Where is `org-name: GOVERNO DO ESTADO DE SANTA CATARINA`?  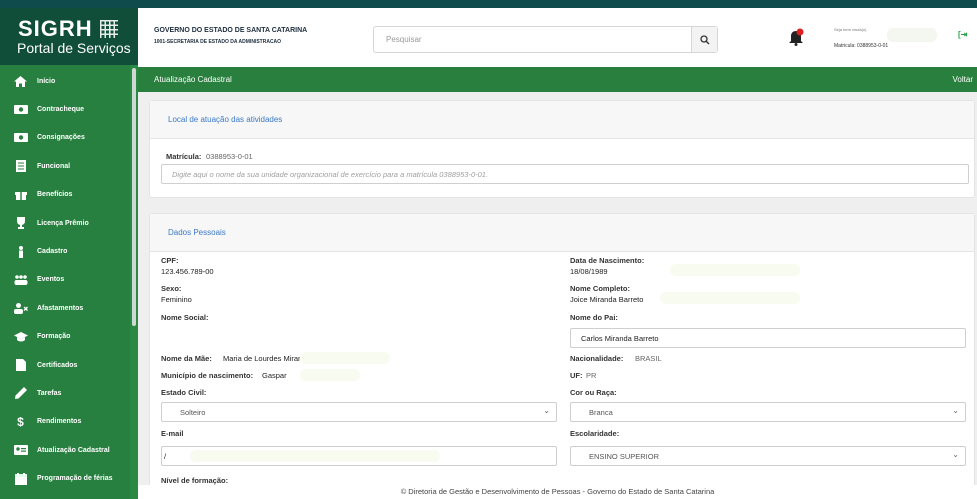
org-name: GOVERNO DO ESTADO DE SANTA CATARINA is located at coordinates (231, 30).